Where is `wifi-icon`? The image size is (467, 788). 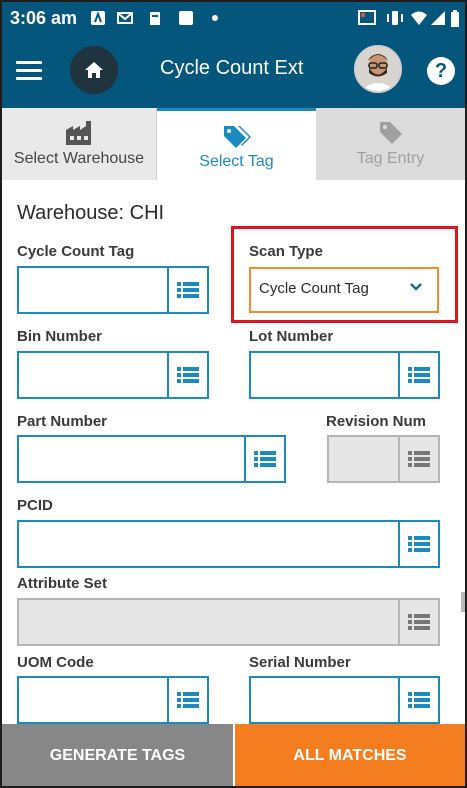 wifi-icon is located at coordinates (419, 18).